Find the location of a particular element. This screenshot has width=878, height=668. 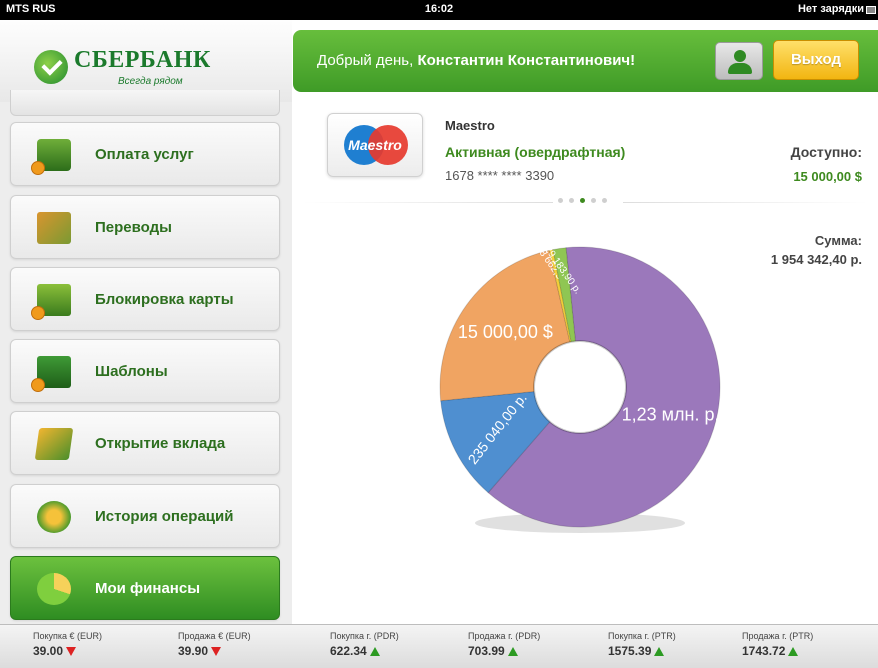

sidebar-item-label: Оплата услуг is located at coordinates (144, 154).